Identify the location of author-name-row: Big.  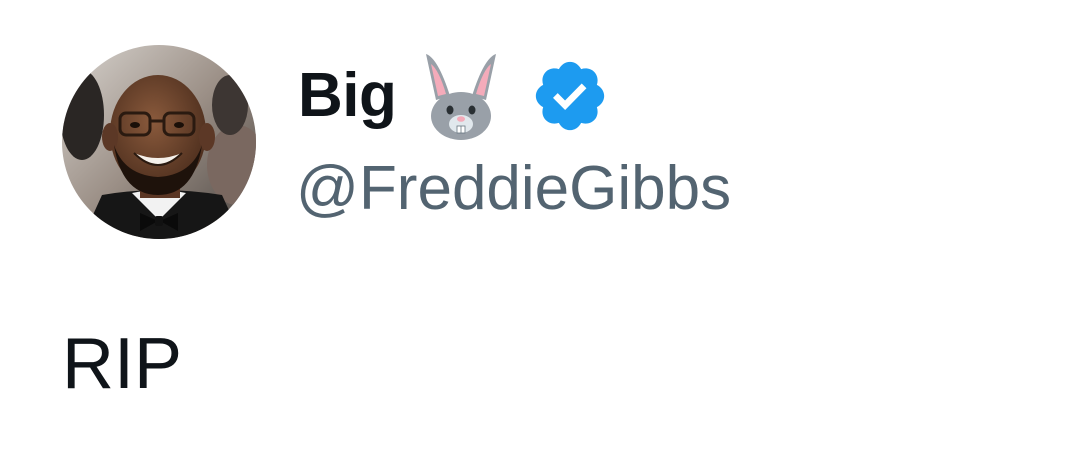
(454, 96).